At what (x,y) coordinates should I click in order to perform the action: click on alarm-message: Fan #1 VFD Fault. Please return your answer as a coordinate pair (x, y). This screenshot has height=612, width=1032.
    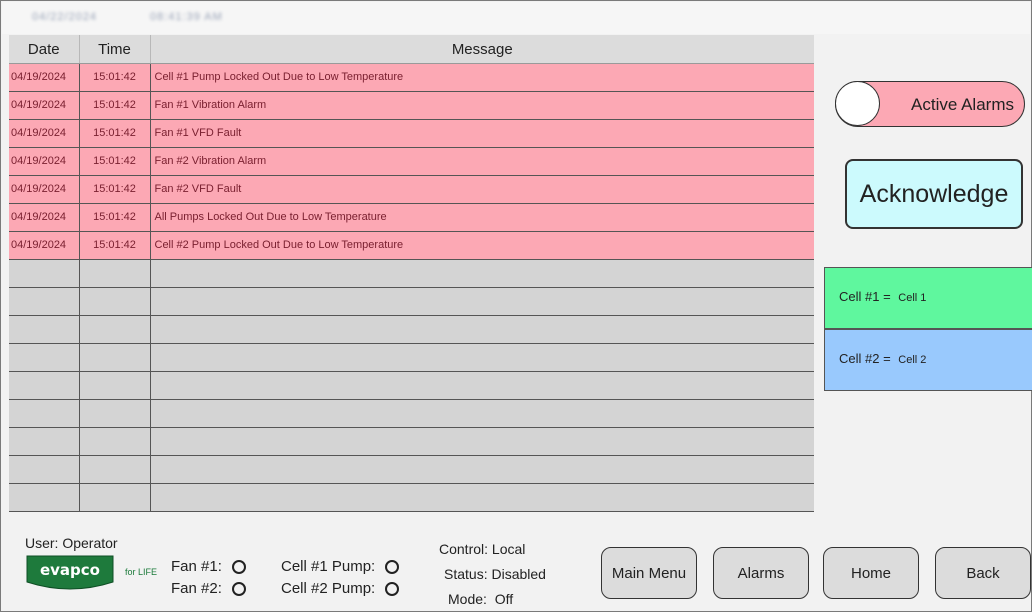
    Looking at the image, I should click on (482, 133).